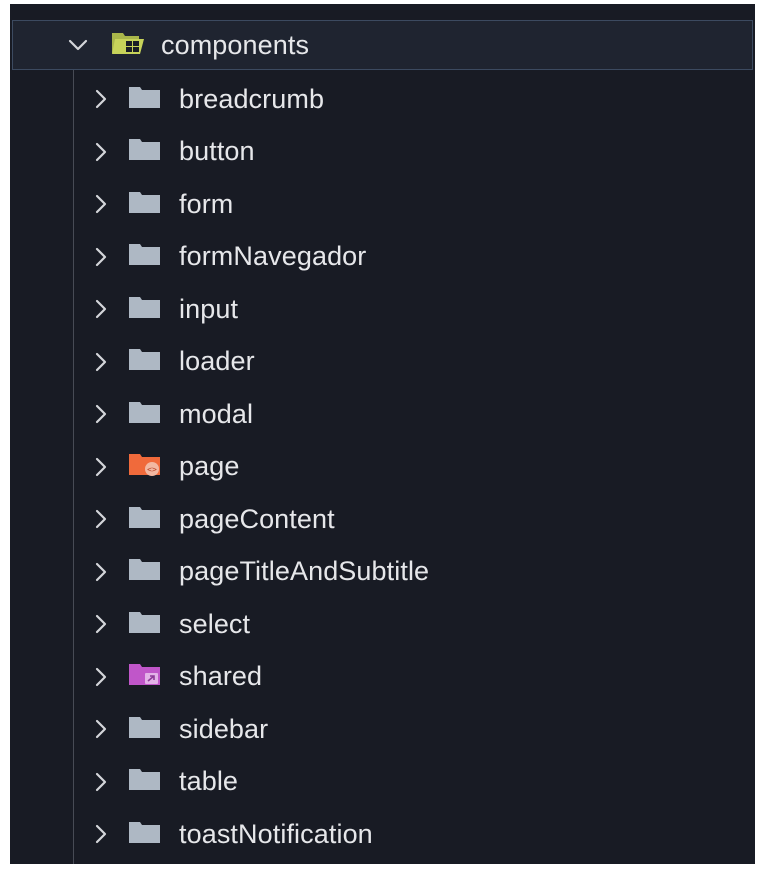  I want to click on folder-label: toastNotification, so click(276, 833).